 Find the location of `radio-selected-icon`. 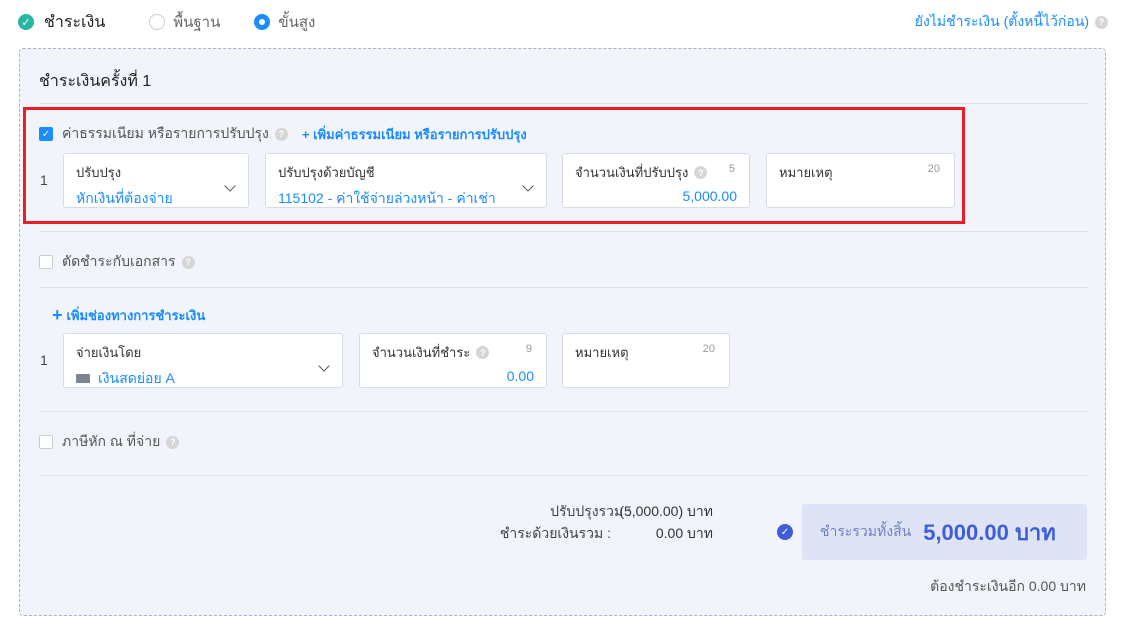

radio-selected-icon is located at coordinates (262, 22).